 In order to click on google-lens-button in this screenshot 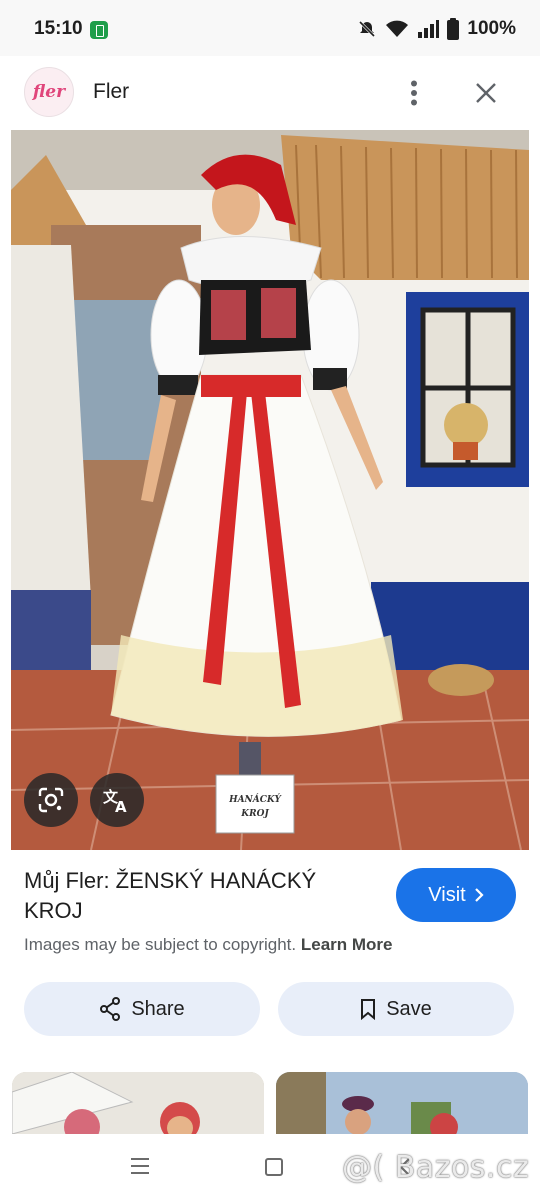, I will do `click(51, 800)`.